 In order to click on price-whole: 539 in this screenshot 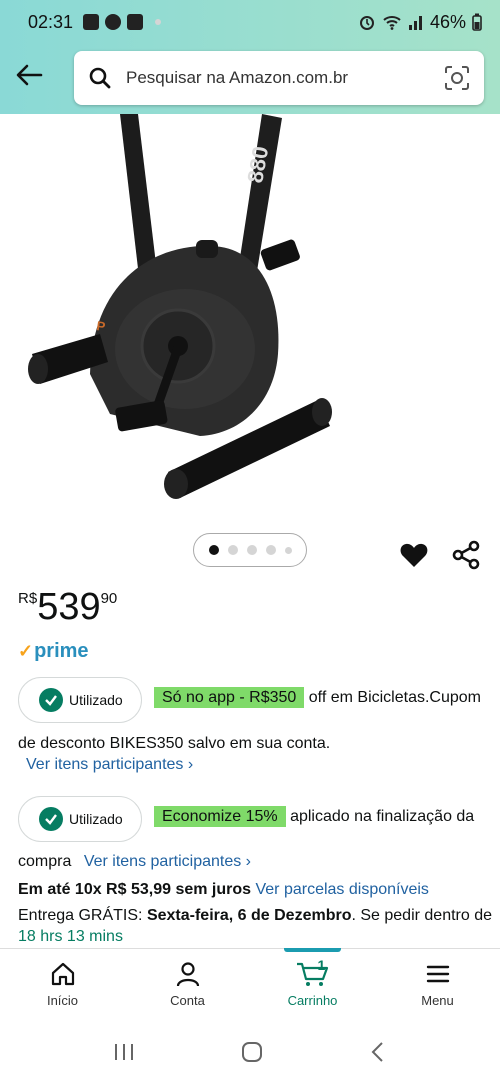, I will do `click(69, 607)`.